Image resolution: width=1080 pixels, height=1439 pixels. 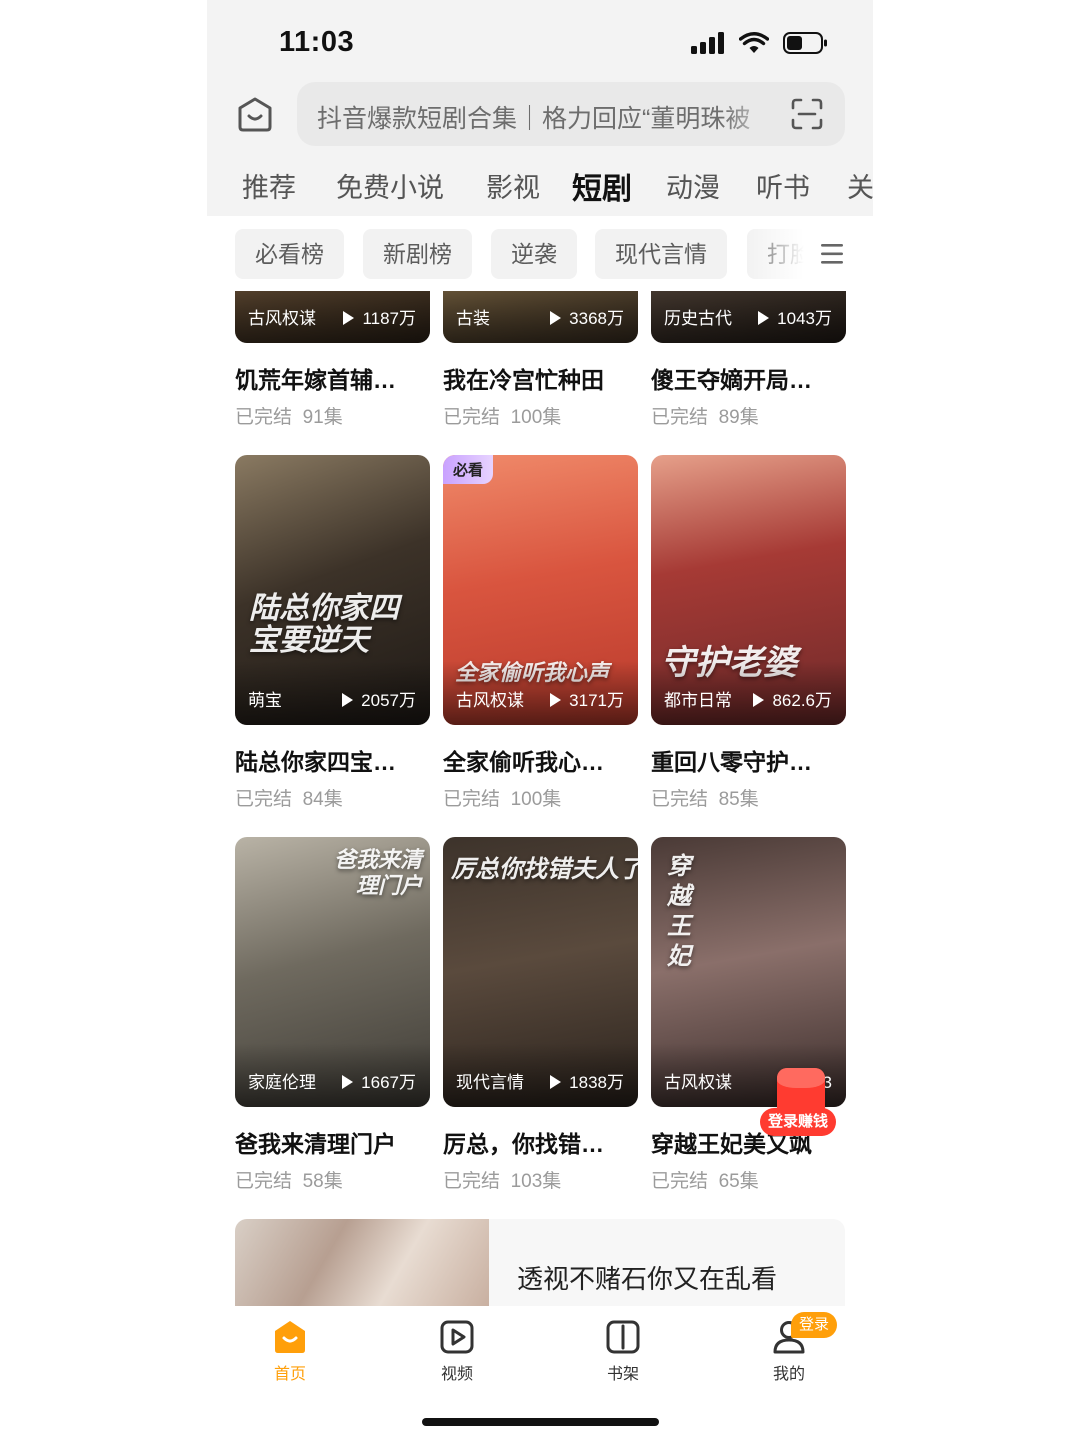 What do you see at coordinates (807, 114) in the screenshot?
I see `scan-icon` at bounding box center [807, 114].